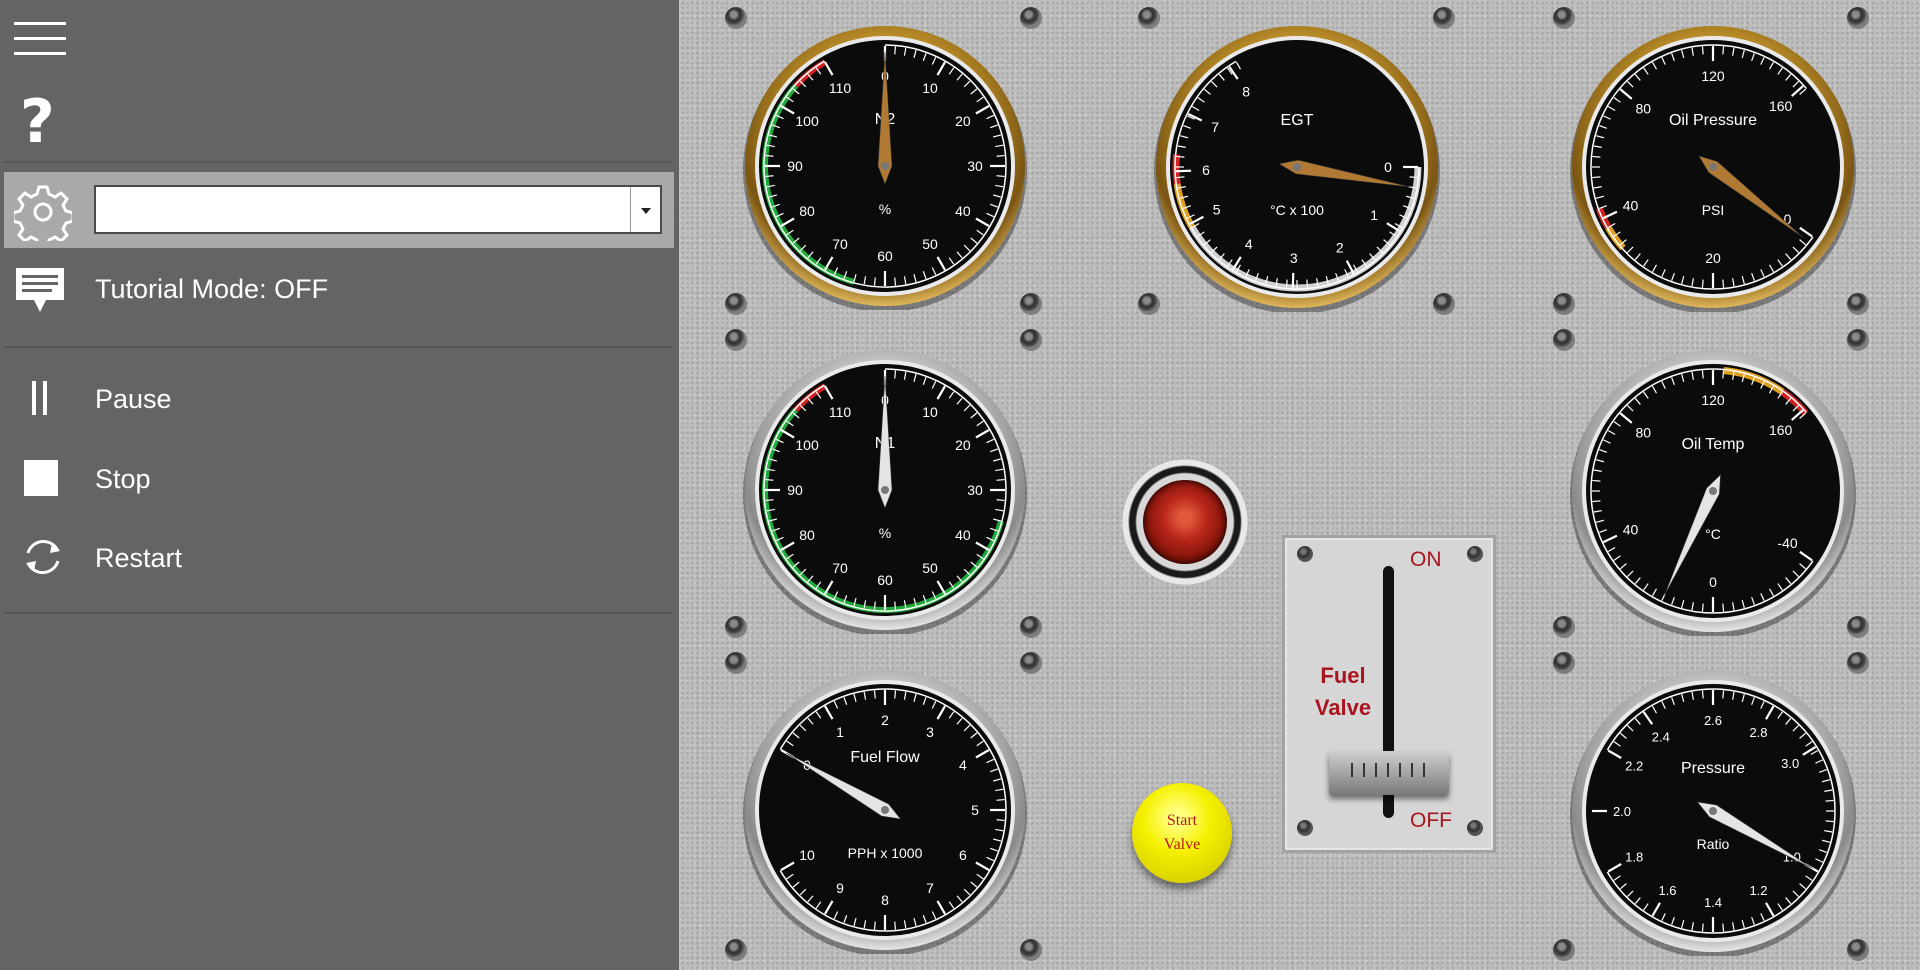  What do you see at coordinates (1787, 543) in the screenshot?
I see `gauge-tick-label: -40` at bounding box center [1787, 543].